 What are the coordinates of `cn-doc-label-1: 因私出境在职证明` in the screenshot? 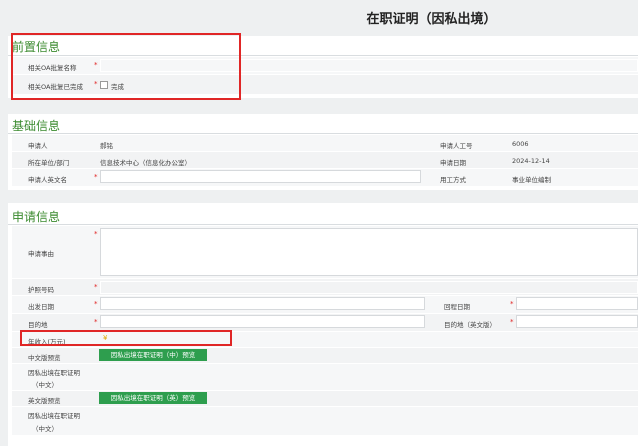 It's located at (54, 373).